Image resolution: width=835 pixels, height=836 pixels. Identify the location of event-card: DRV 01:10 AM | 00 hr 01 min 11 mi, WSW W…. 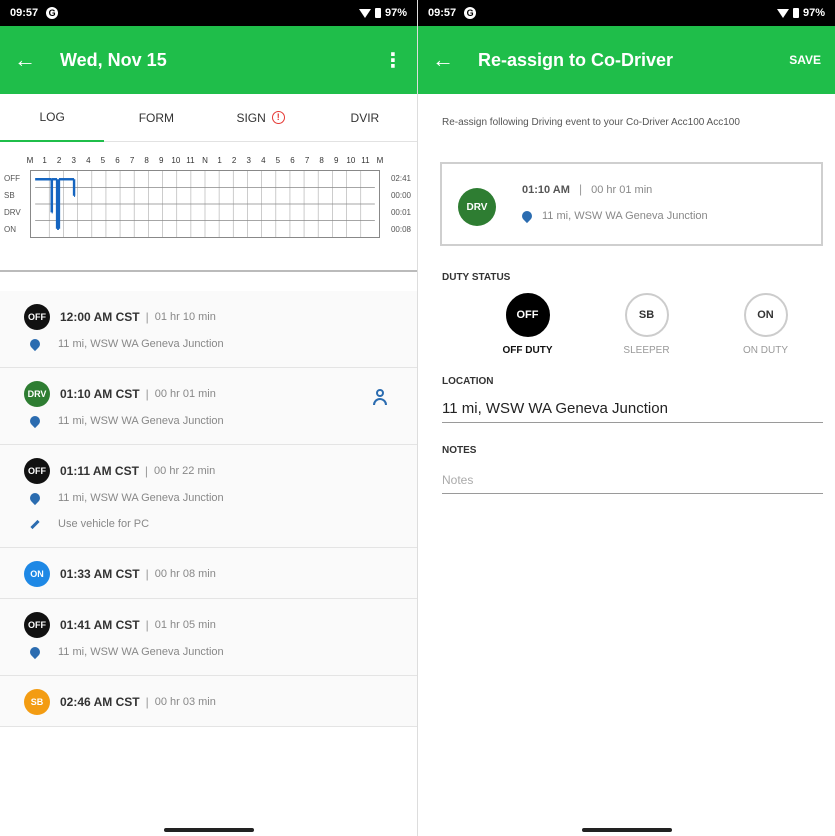
(631, 204).